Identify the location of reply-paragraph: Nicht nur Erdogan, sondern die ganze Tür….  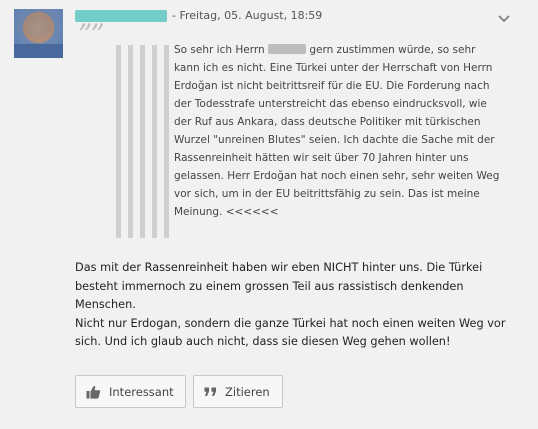
(290, 332).